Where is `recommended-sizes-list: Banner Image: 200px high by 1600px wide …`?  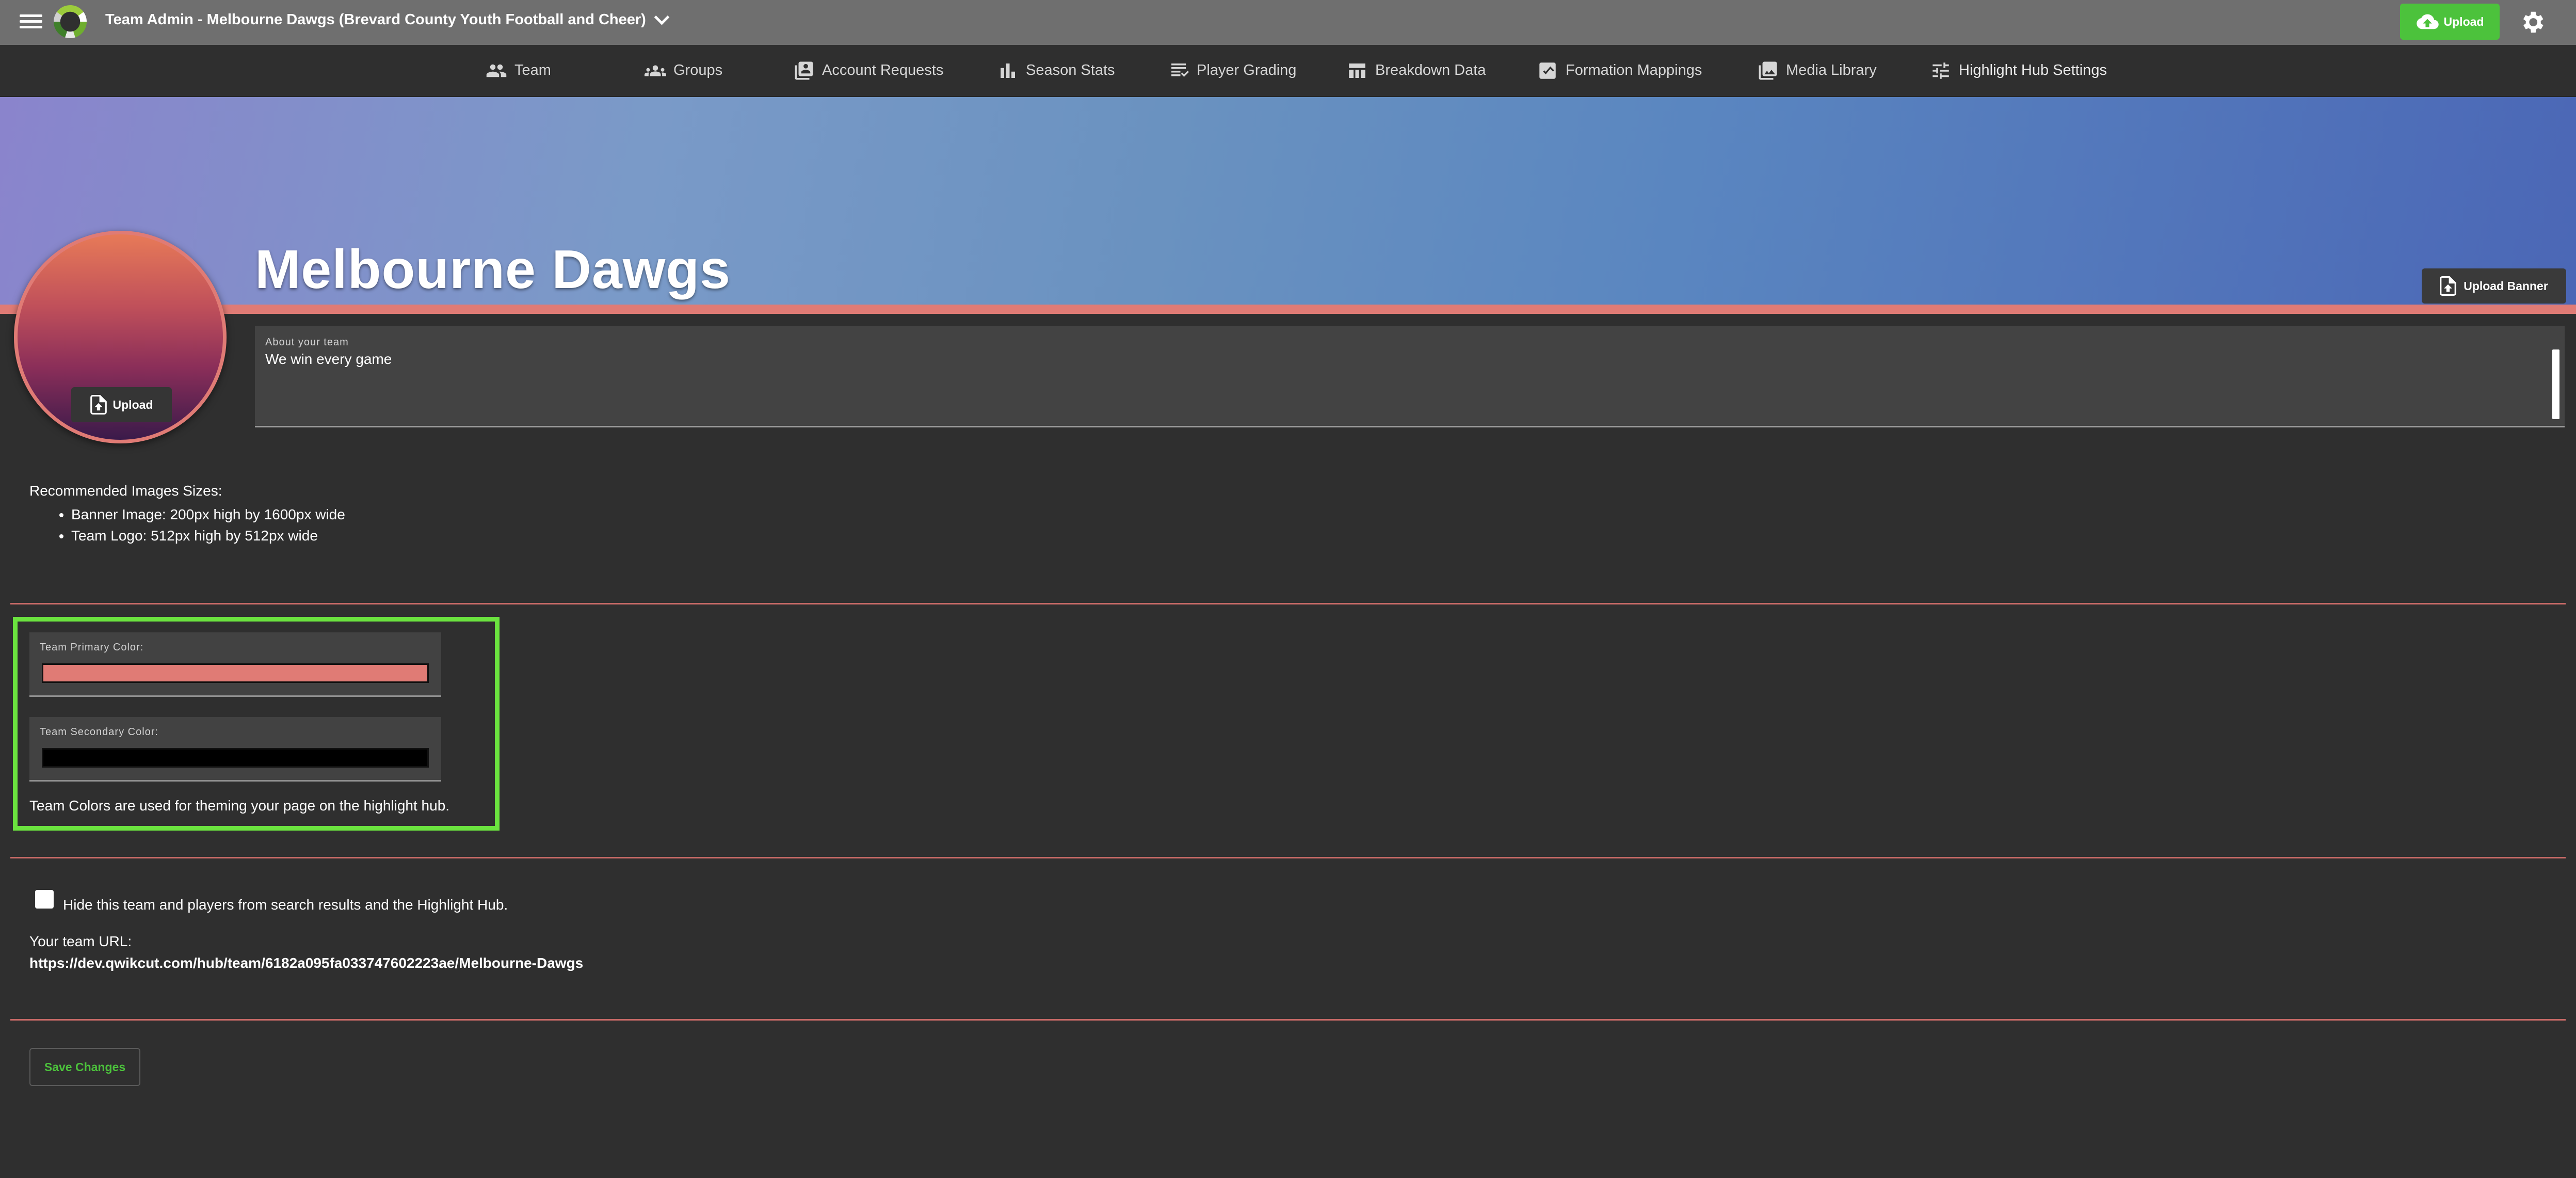 recommended-sizes-list: Banner Image: 200px high by 1600px wide … is located at coordinates (199, 525).